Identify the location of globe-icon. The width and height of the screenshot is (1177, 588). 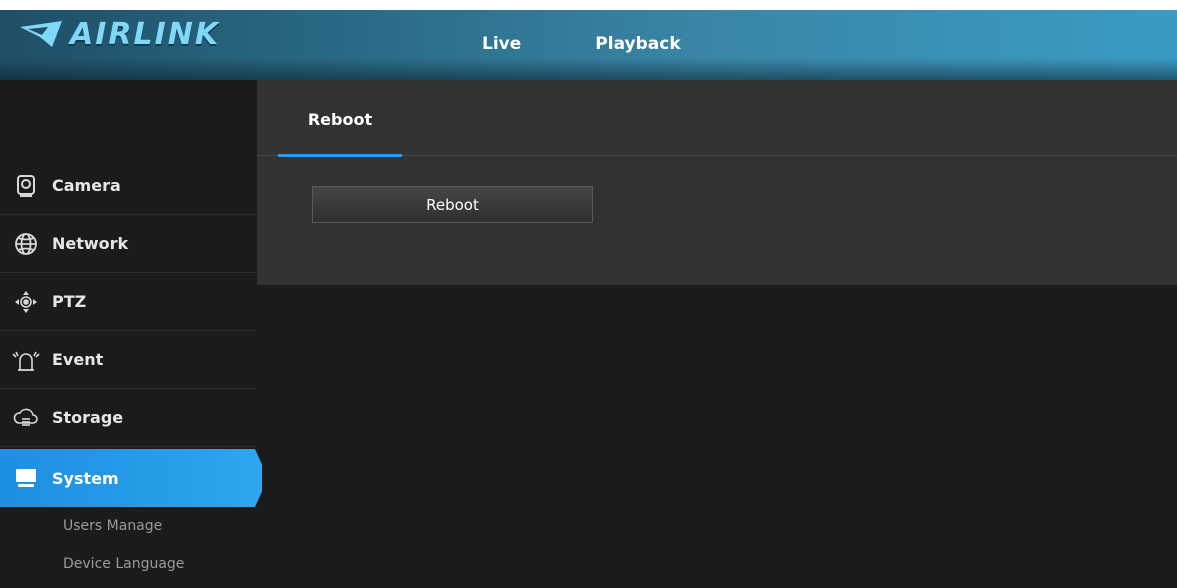
(26, 244).